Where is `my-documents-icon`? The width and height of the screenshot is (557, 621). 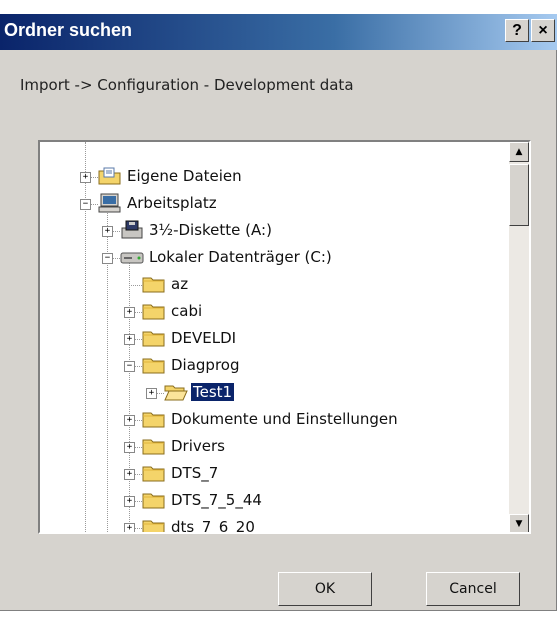 my-documents-icon is located at coordinates (110, 176).